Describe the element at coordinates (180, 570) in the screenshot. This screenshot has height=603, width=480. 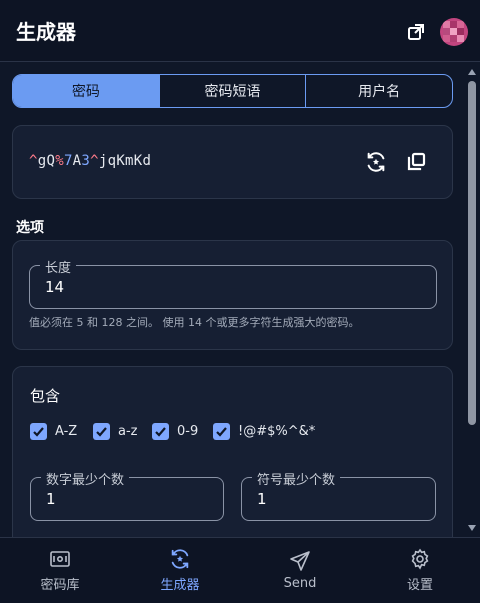
I see `nav-item-generator: 生成器` at that location.